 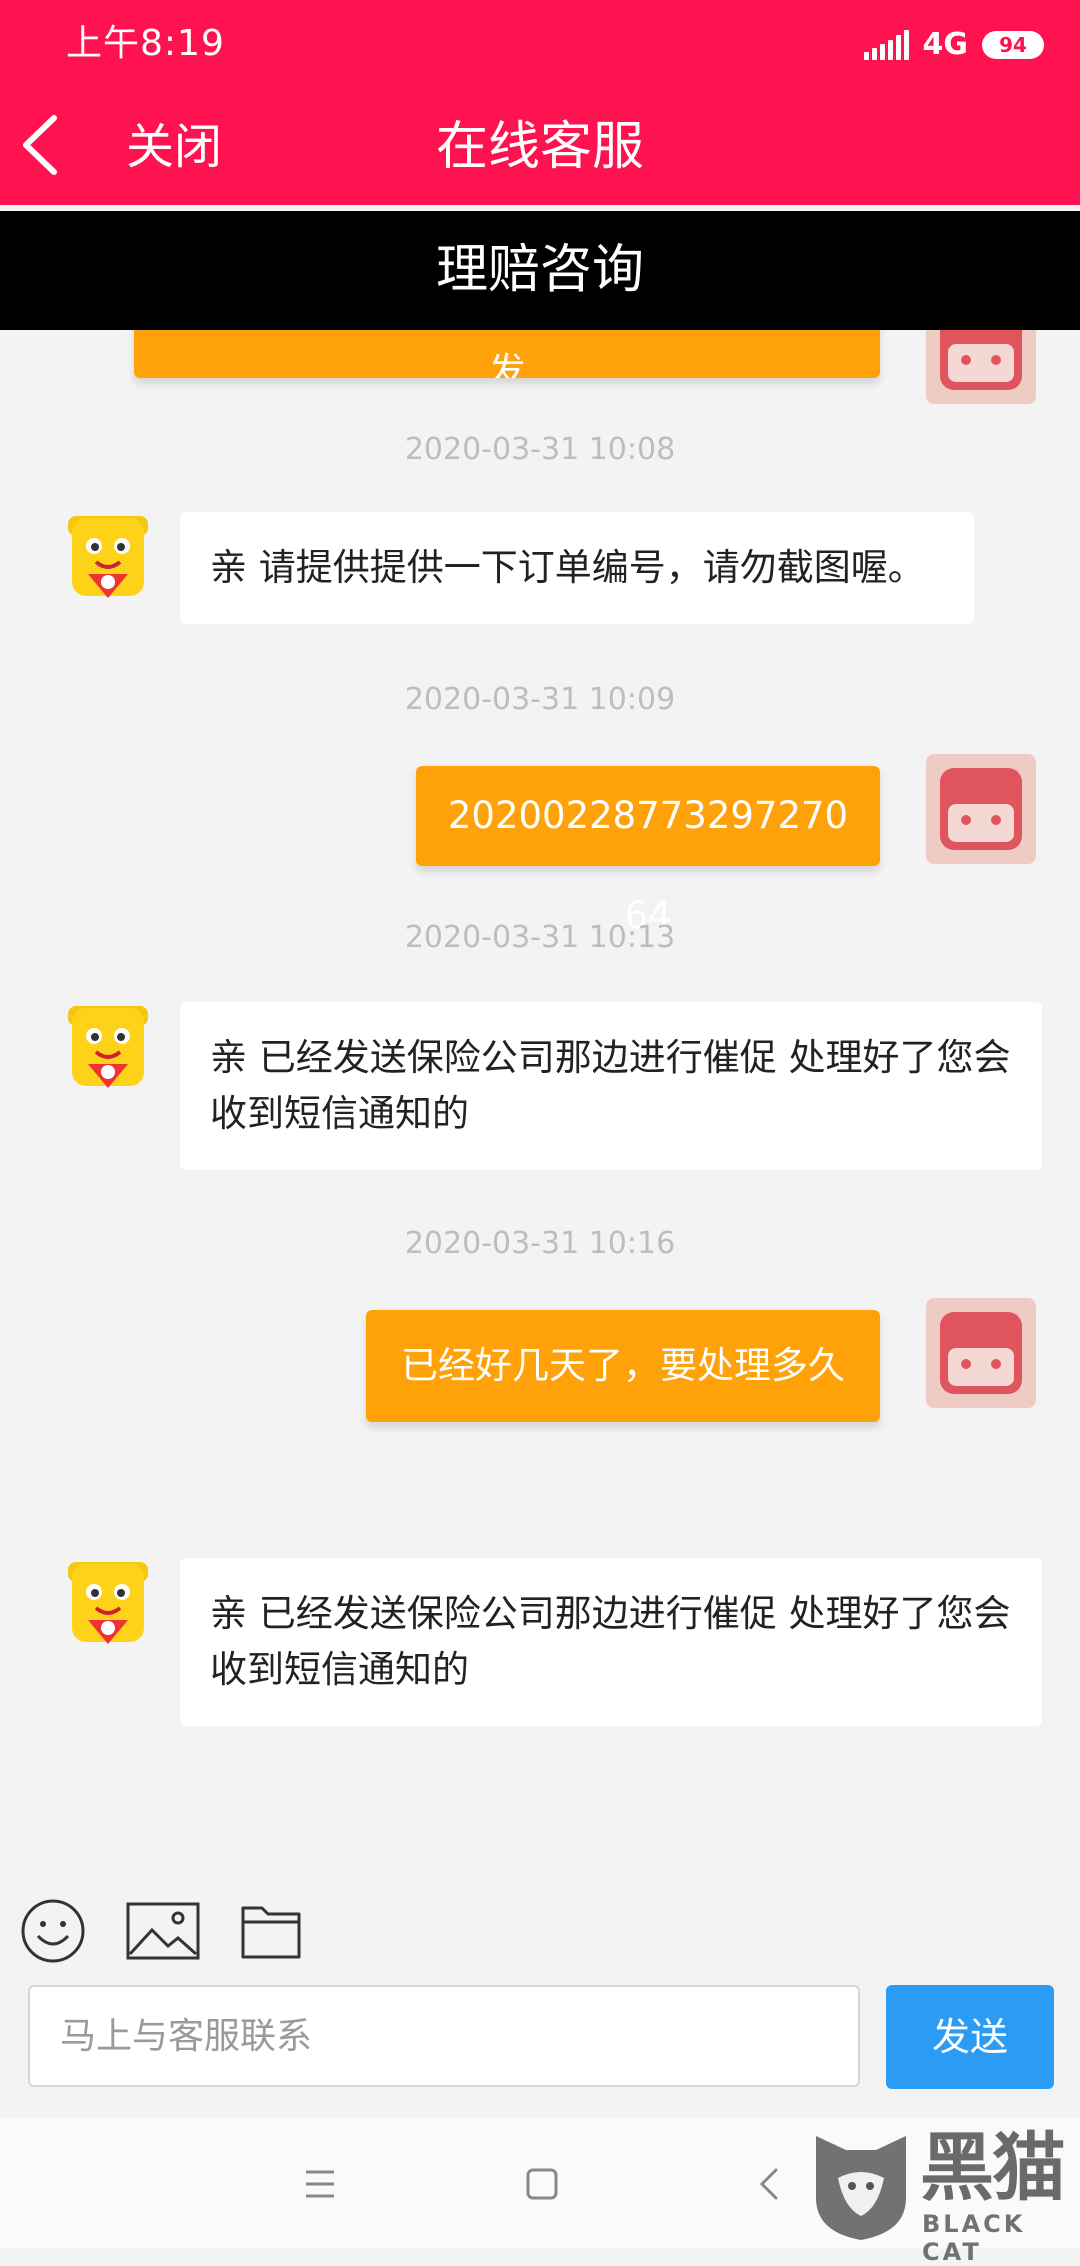 What do you see at coordinates (770, 2184) in the screenshot?
I see `back-icon` at bounding box center [770, 2184].